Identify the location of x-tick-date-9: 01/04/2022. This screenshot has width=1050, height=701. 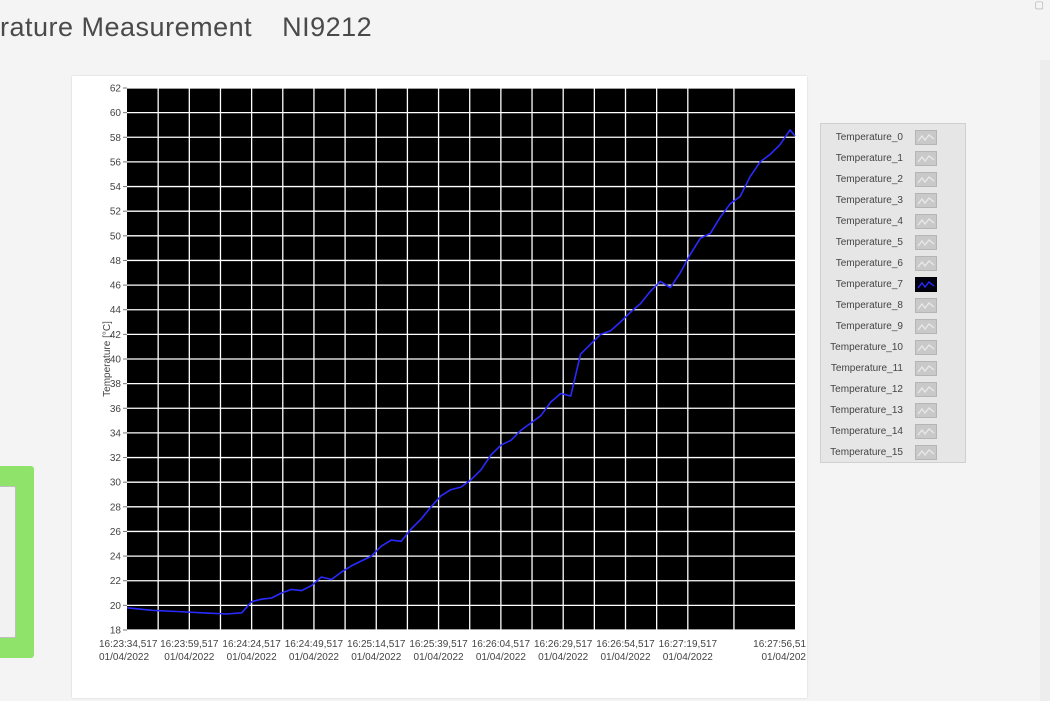
(688, 657).